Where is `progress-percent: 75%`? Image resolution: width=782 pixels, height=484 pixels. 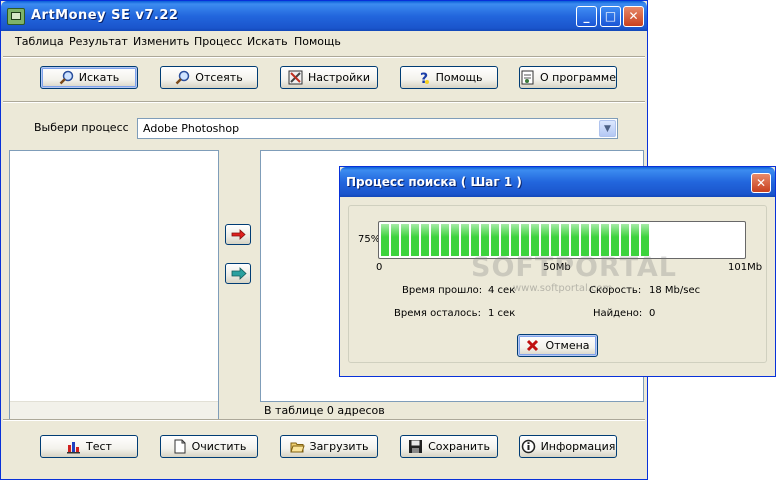
progress-percent: 75% is located at coordinates (369, 239).